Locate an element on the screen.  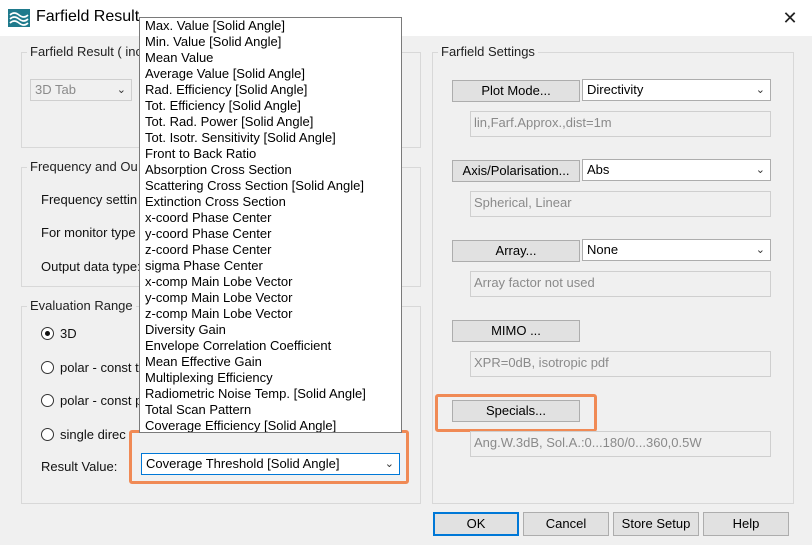
dropdown-option: Front to Back Ratio is located at coordinates (270, 154).